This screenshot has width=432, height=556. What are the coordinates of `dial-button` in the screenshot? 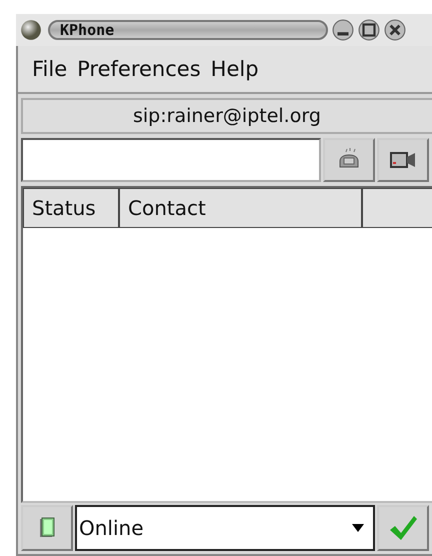 It's located at (349, 160).